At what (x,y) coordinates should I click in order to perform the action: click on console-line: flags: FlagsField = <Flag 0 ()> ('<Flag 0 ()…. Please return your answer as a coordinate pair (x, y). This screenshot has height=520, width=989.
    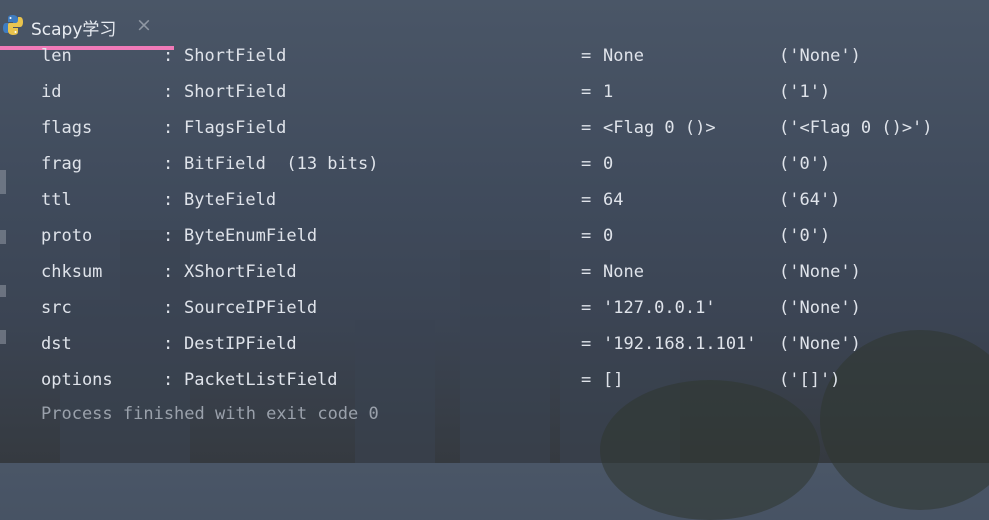
    Looking at the image, I should click on (494, 128).